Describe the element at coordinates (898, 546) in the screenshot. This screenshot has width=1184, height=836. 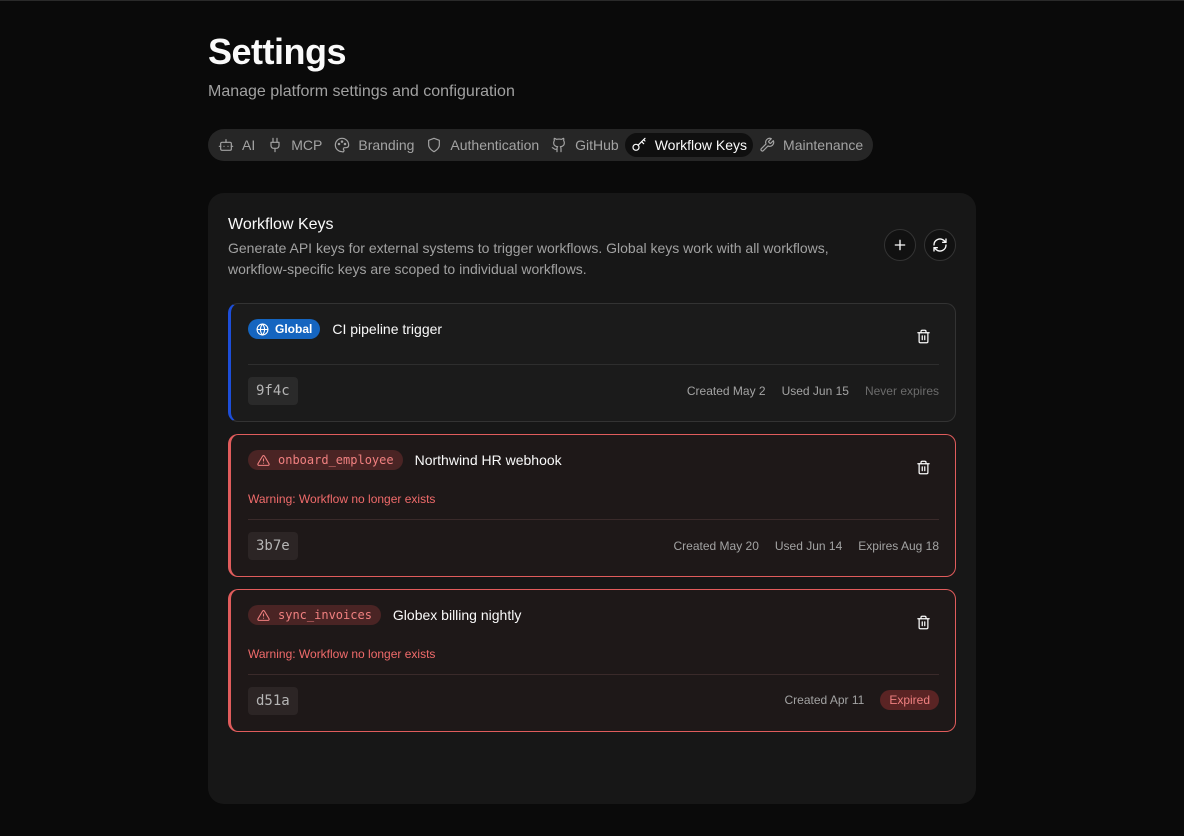
I see `expiry: Expires Aug 18` at that location.